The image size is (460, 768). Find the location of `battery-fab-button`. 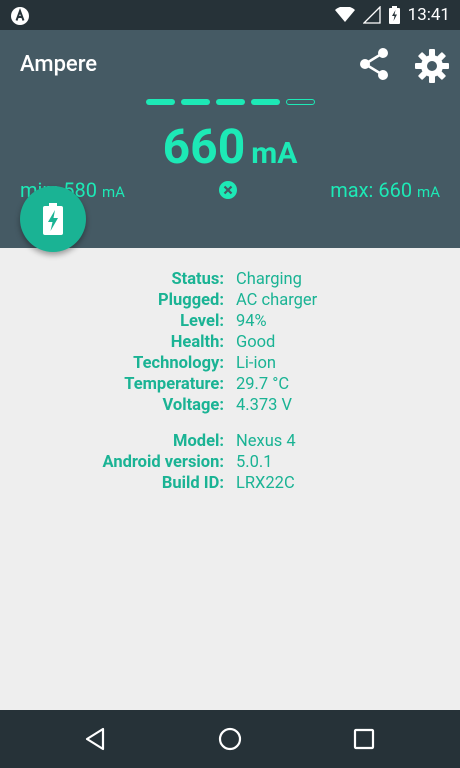

battery-fab-button is located at coordinates (53, 219).